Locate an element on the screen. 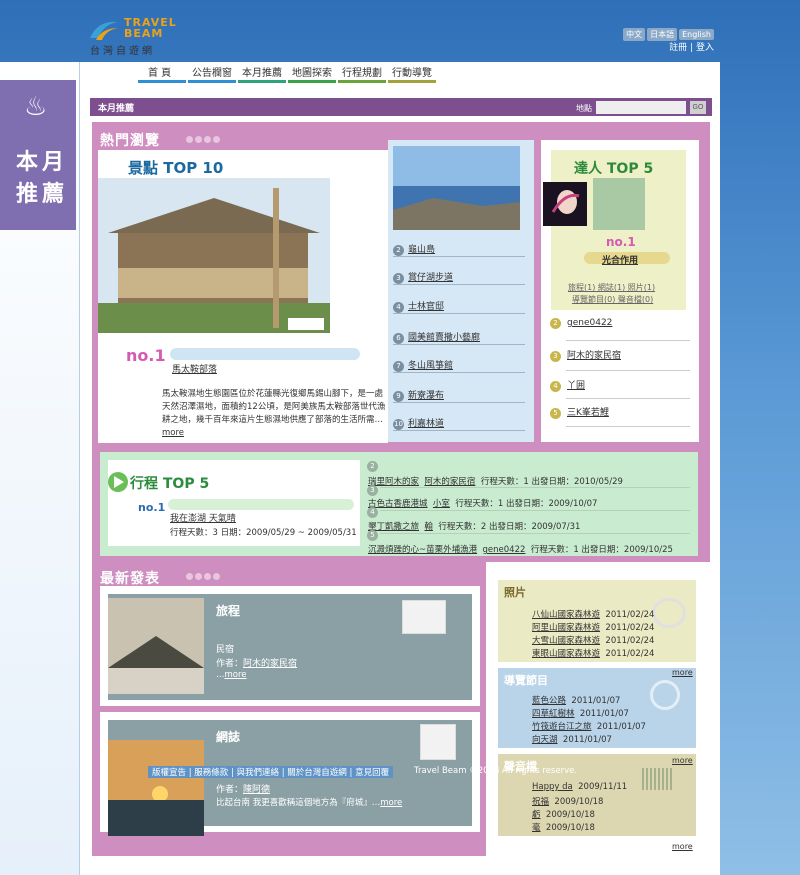 Image resolution: width=800 pixels, height=875 pixels. guide-row: 向天湖 2011/01/07 is located at coordinates (572, 739).